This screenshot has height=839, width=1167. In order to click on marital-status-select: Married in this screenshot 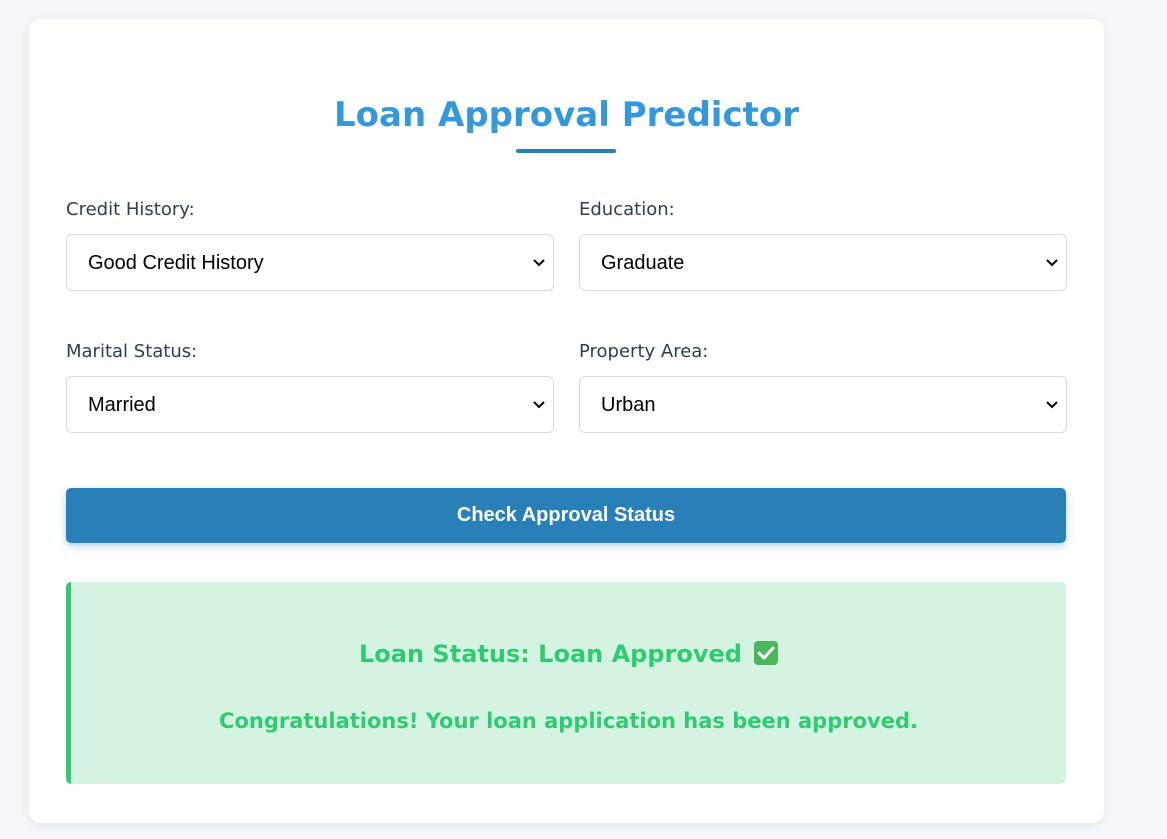, I will do `click(310, 404)`.